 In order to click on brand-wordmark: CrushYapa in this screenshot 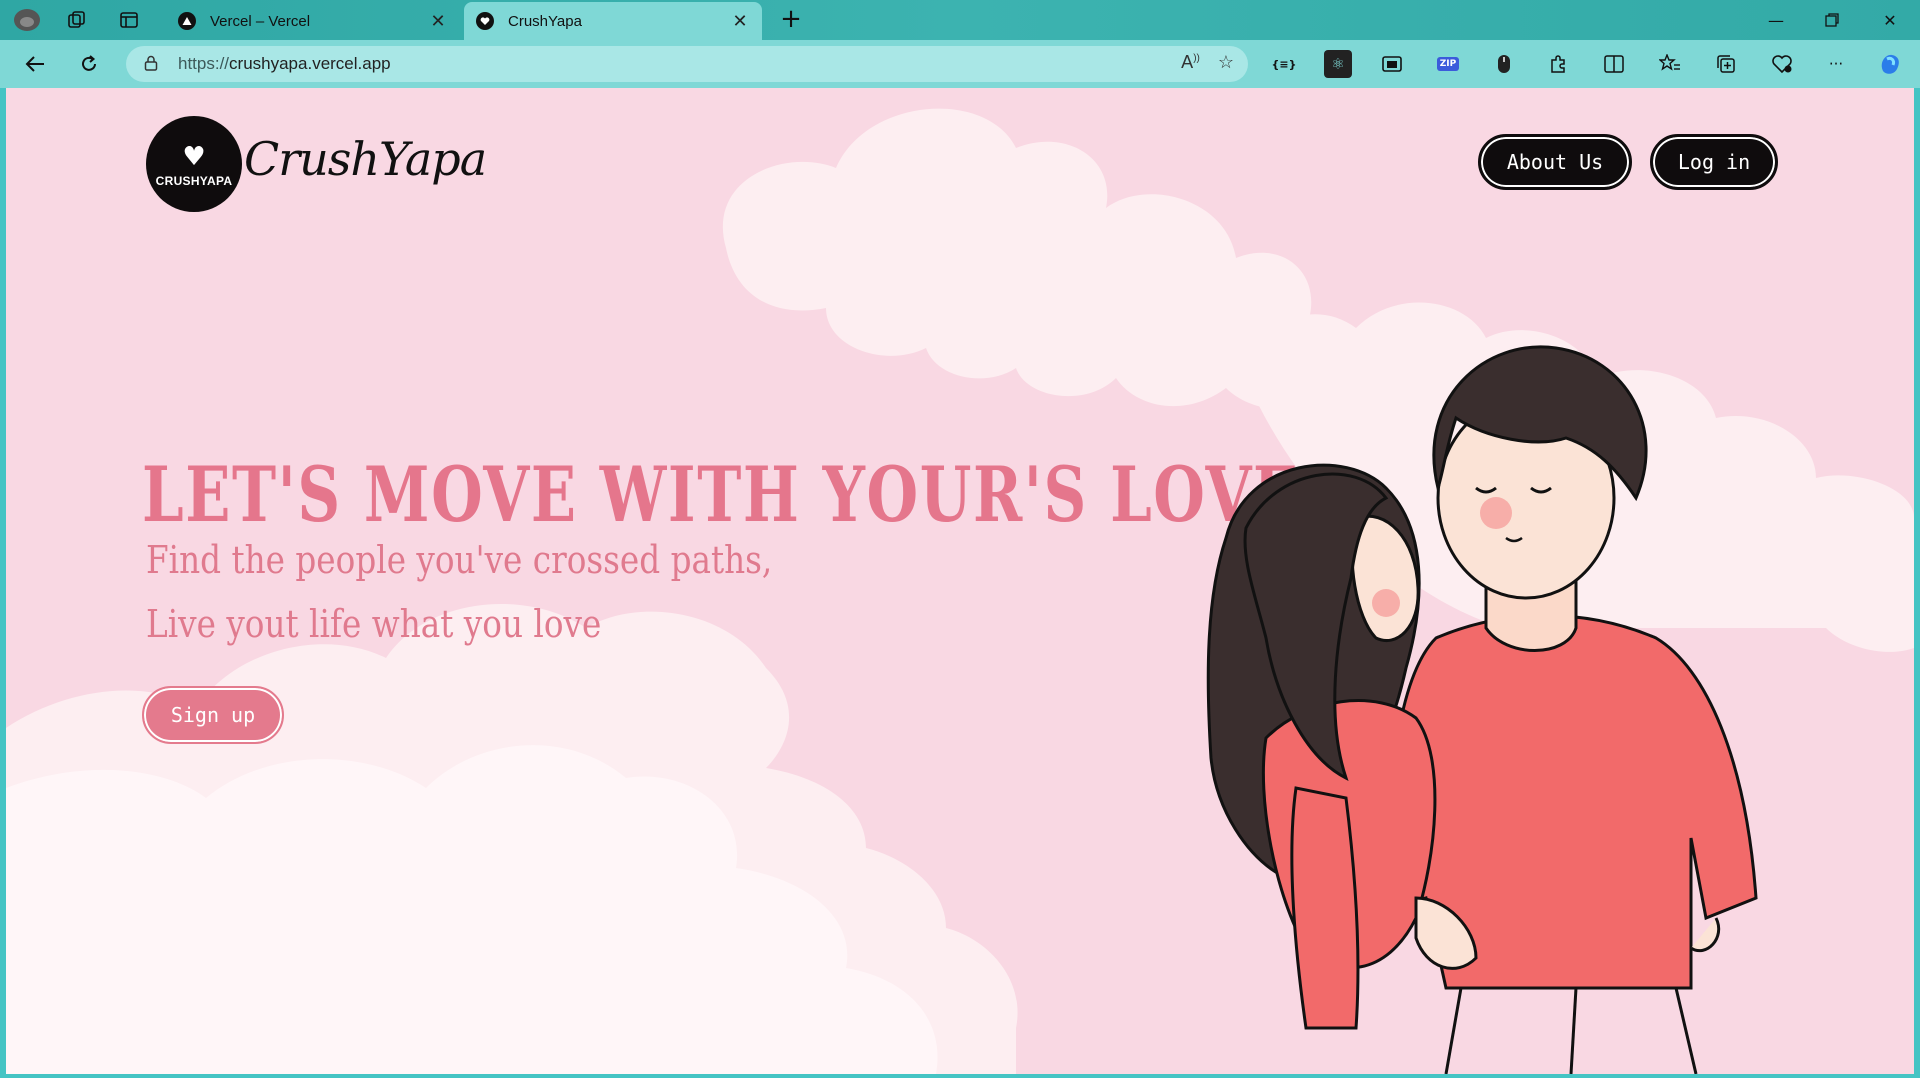, I will do `click(365, 159)`.